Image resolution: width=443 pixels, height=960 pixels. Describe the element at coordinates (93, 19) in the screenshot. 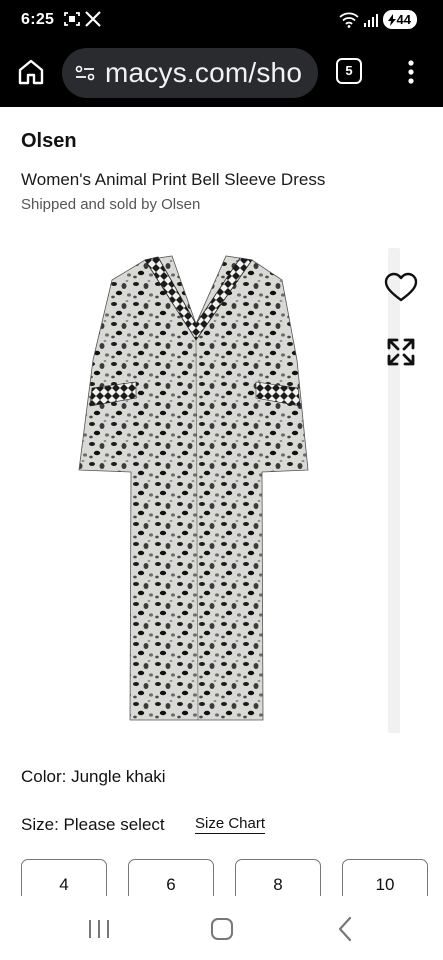

I see `x-app-icon` at that location.